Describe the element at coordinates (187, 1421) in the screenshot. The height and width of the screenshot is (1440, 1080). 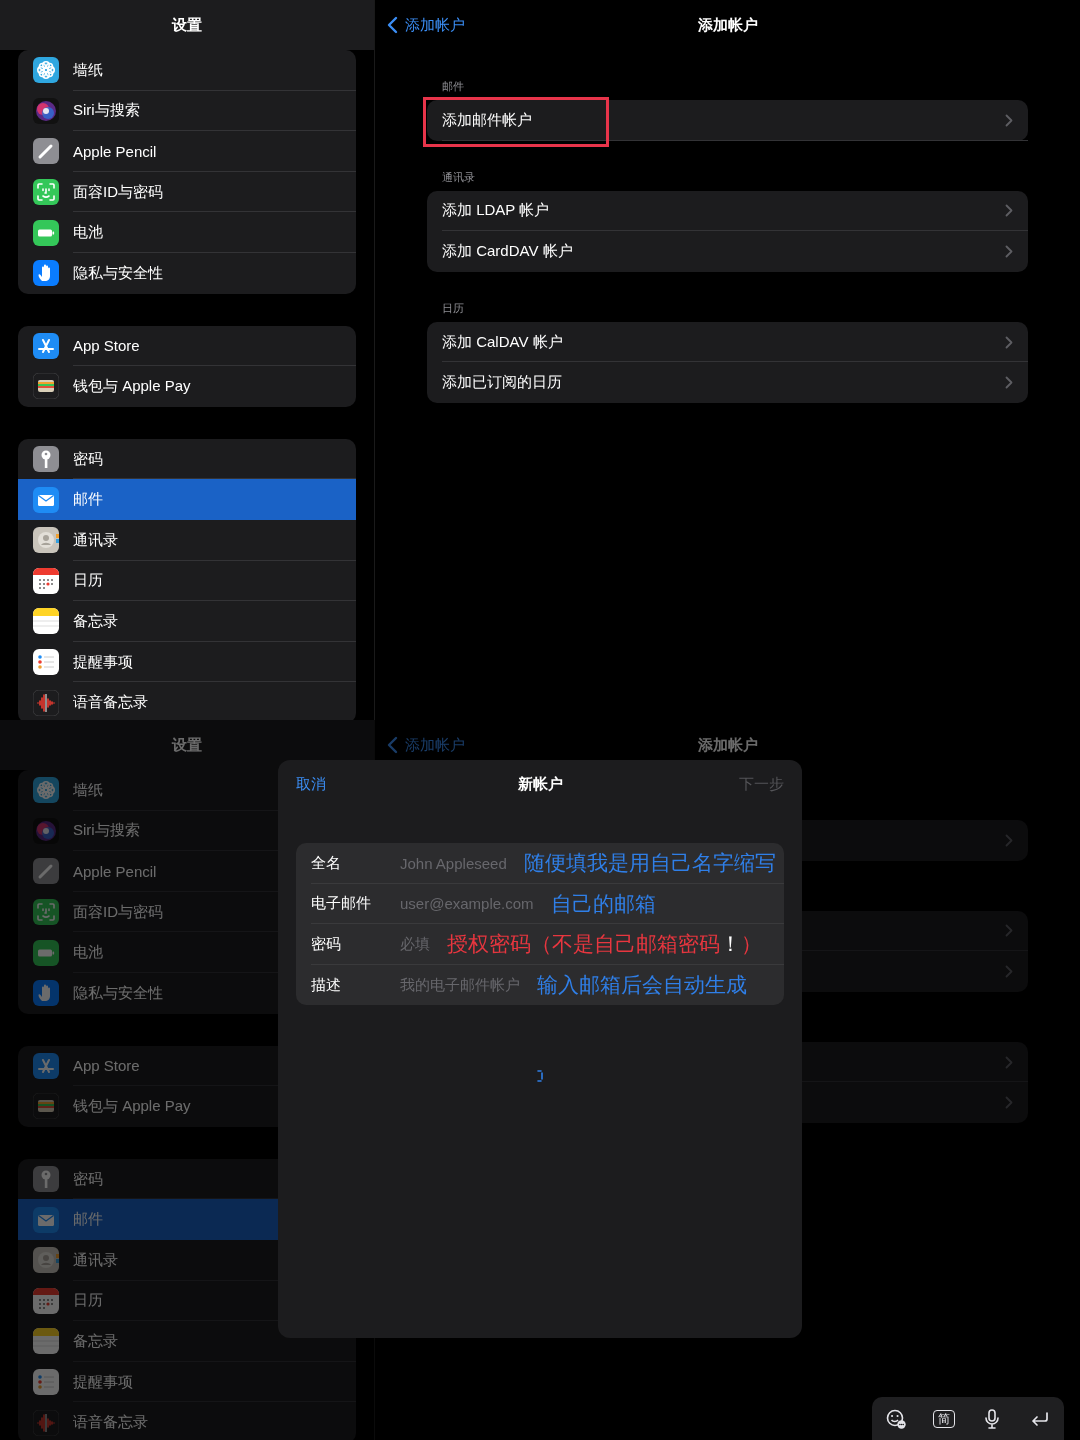
I see `sidebar-item: 语音备忘录` at that location.